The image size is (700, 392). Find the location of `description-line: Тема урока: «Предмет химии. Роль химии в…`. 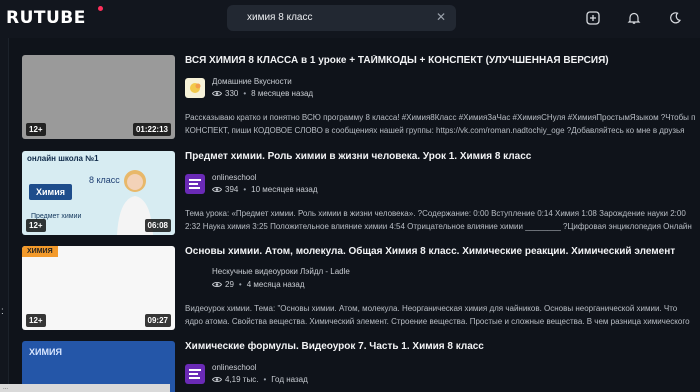

description-line: Тема урока: «Предмет химии. Роль химии в… is located at coordinates (435, 213).